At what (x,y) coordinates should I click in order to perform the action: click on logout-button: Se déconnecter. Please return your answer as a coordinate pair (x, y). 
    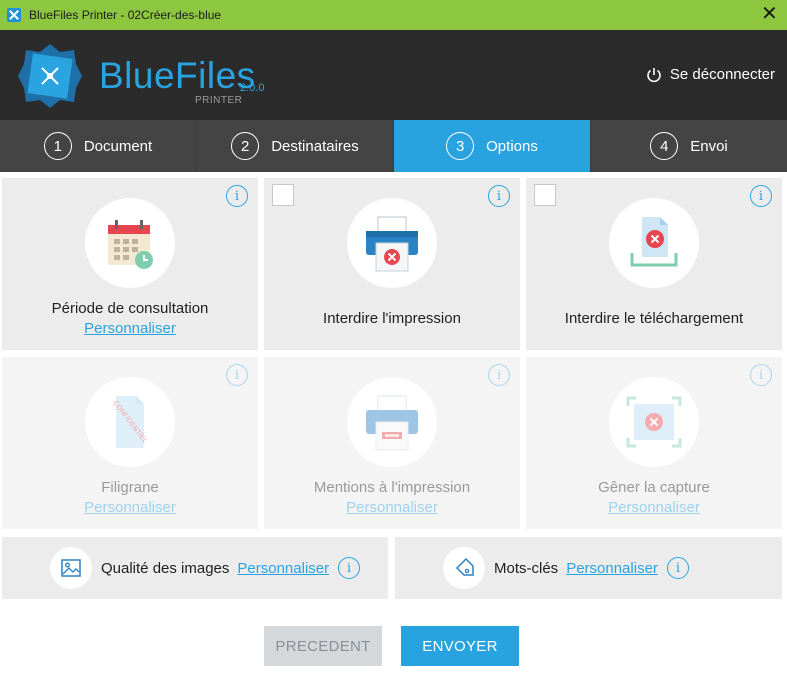
    Looking at the image, I should click on (710, 74).